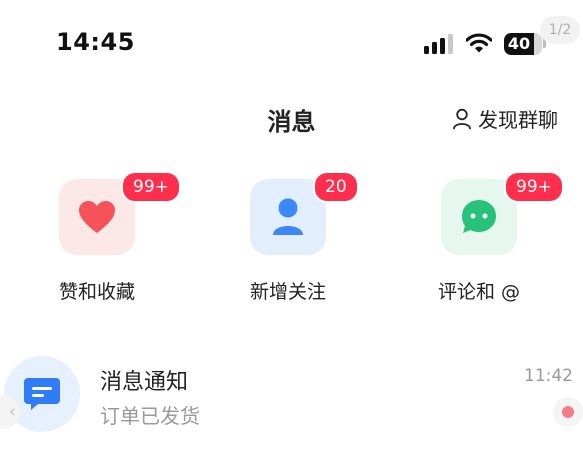 Image resolution: width=583 pixels, height=452 pixels. I want to click on new-followers-count-badge: 20, so click(336, 187).